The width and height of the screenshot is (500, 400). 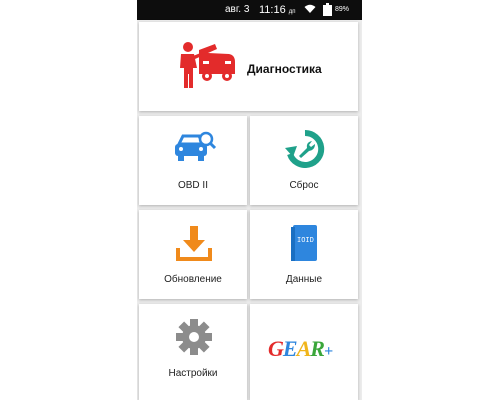 What do you see at coordinates (194, 245) in the screenshot?
I see `download-icon` at bounding box center [194, 245].